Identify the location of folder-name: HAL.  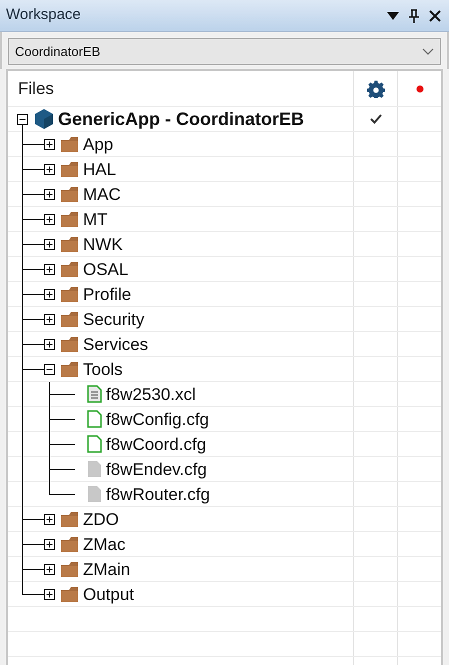
(99, 169).